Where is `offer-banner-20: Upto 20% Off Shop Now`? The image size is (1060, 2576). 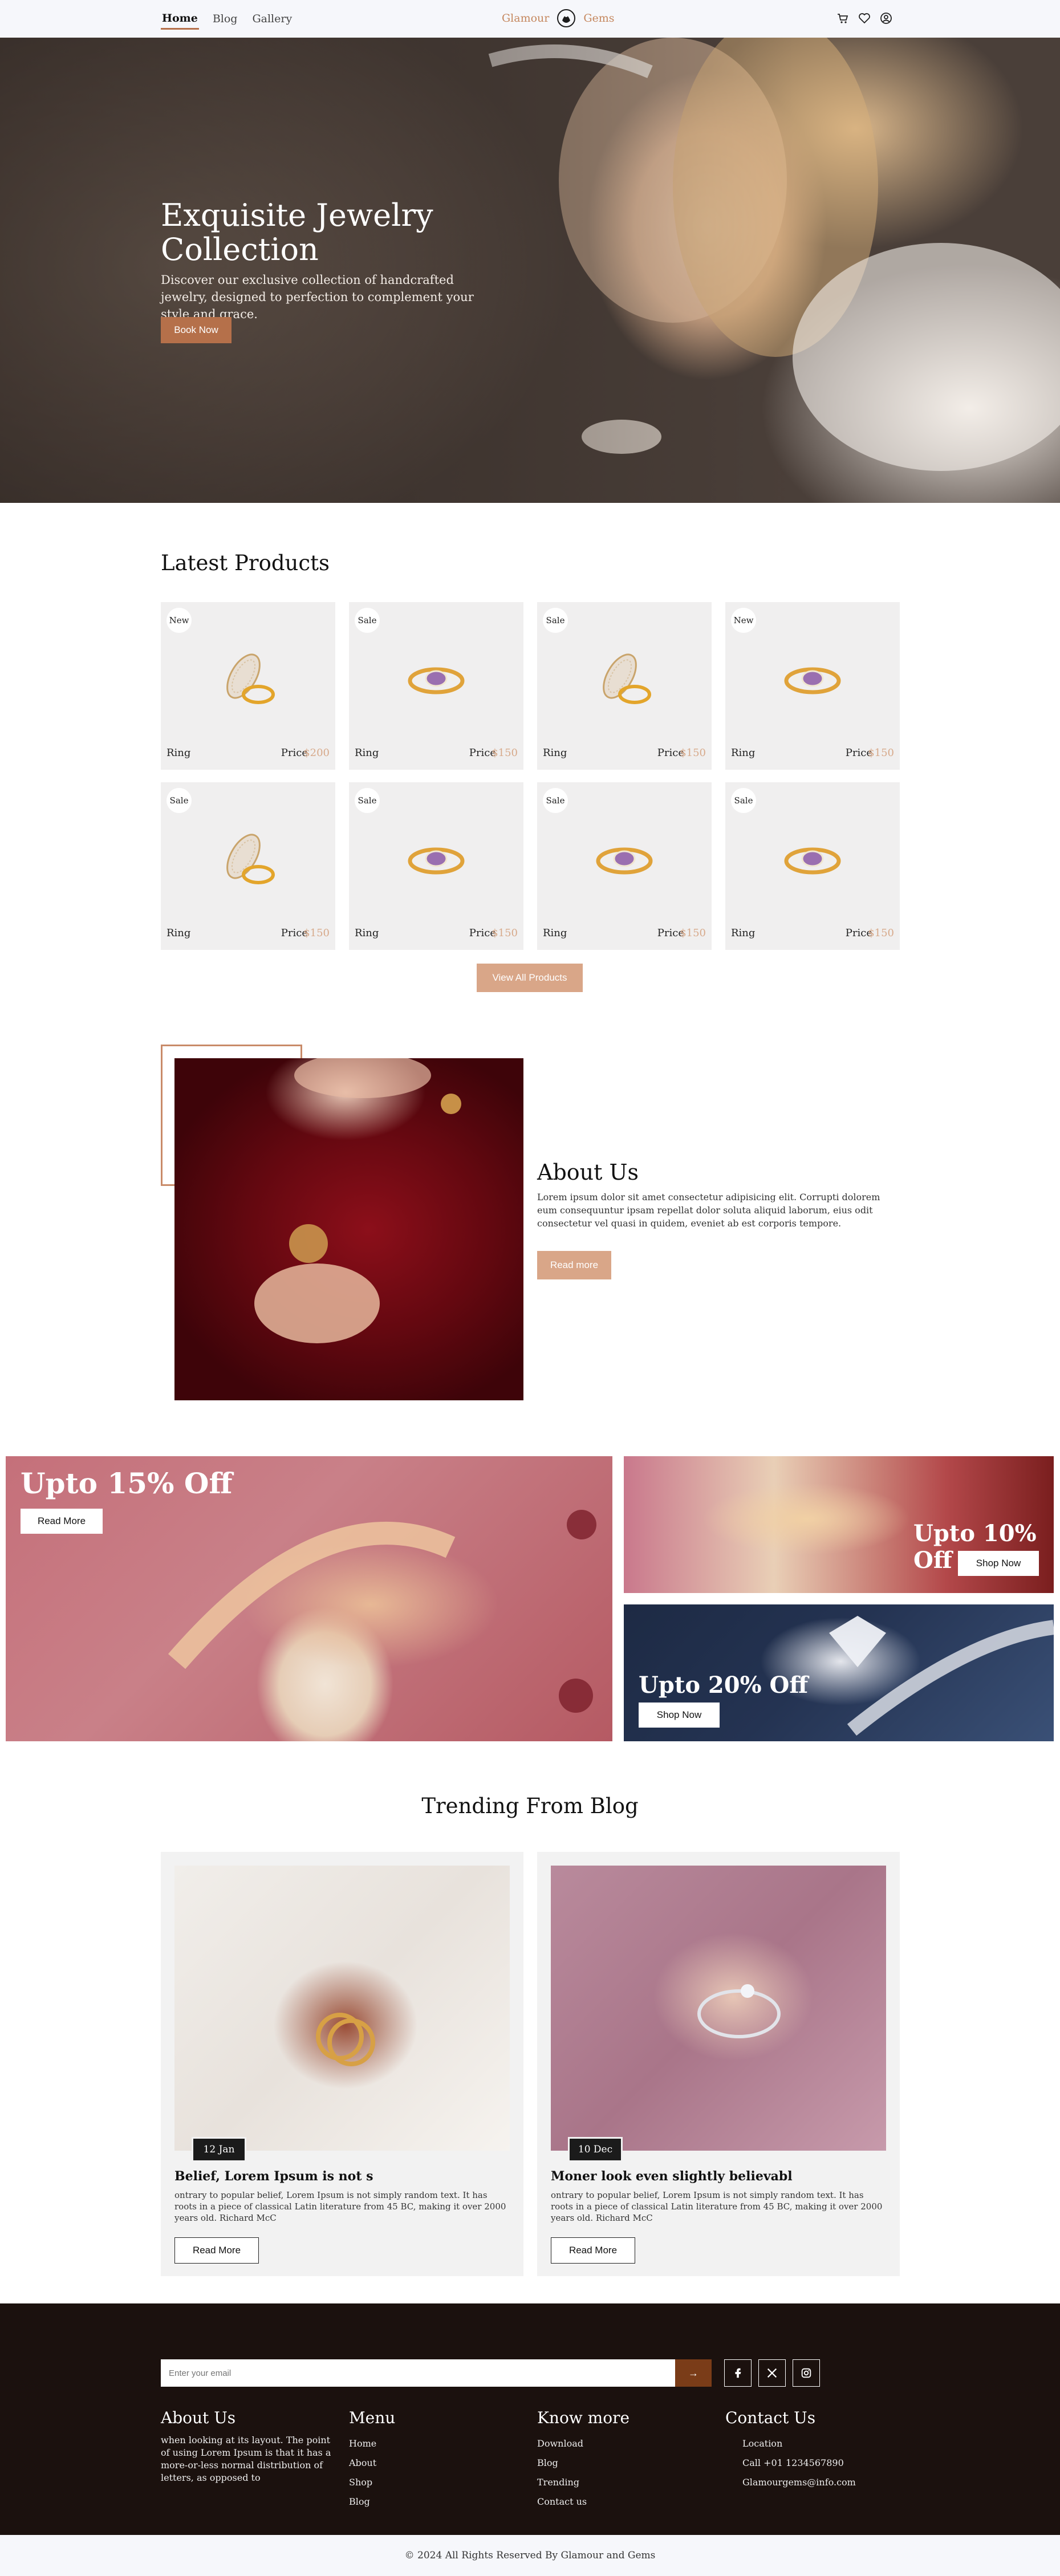
offer-banner-20: Upto 20% Off Shop Now is located at coordinates (839, 1672).